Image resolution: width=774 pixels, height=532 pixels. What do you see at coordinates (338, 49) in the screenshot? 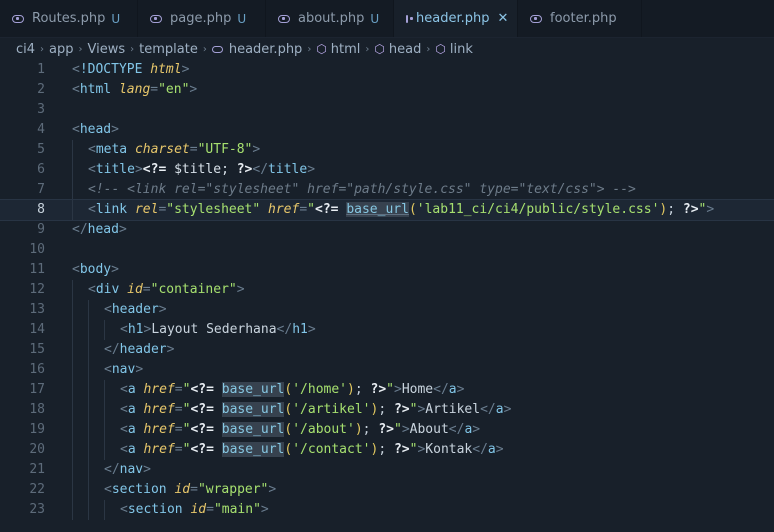
I see `breadcrumb-item: ⬡ html` at bounding box center [338, 49].